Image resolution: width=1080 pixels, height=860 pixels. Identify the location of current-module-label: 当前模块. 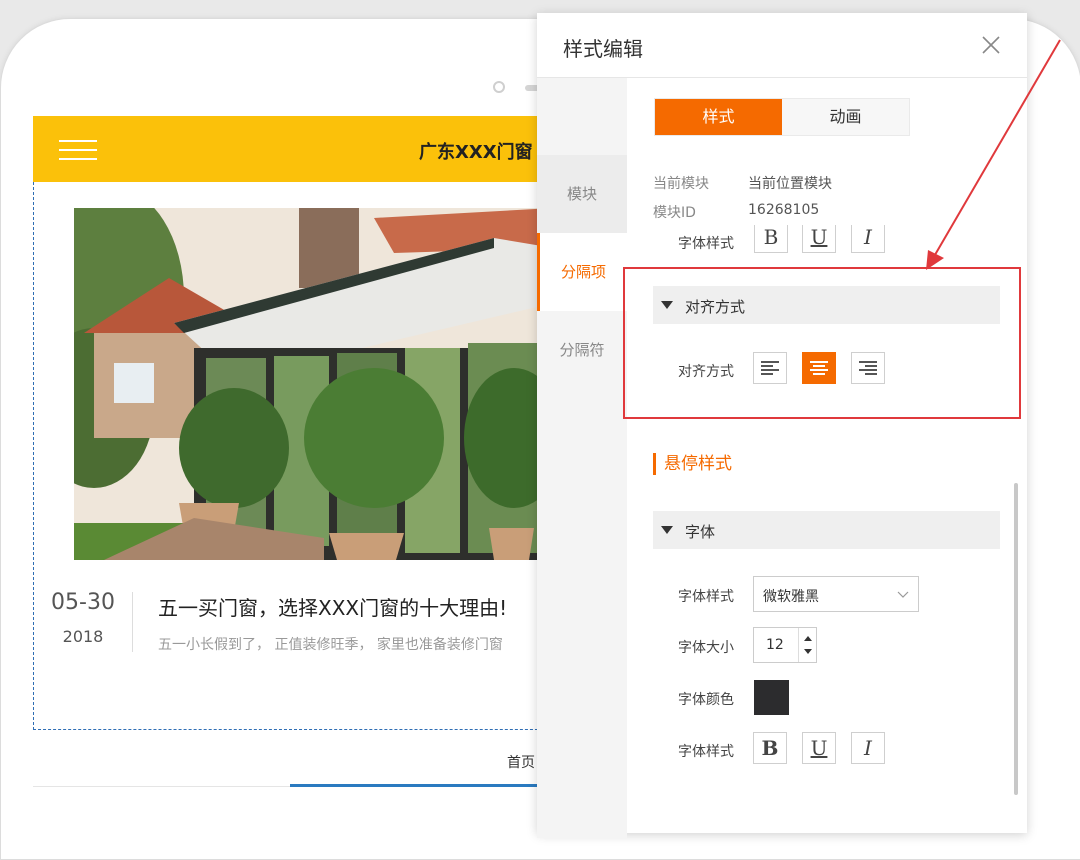
(681, 184).